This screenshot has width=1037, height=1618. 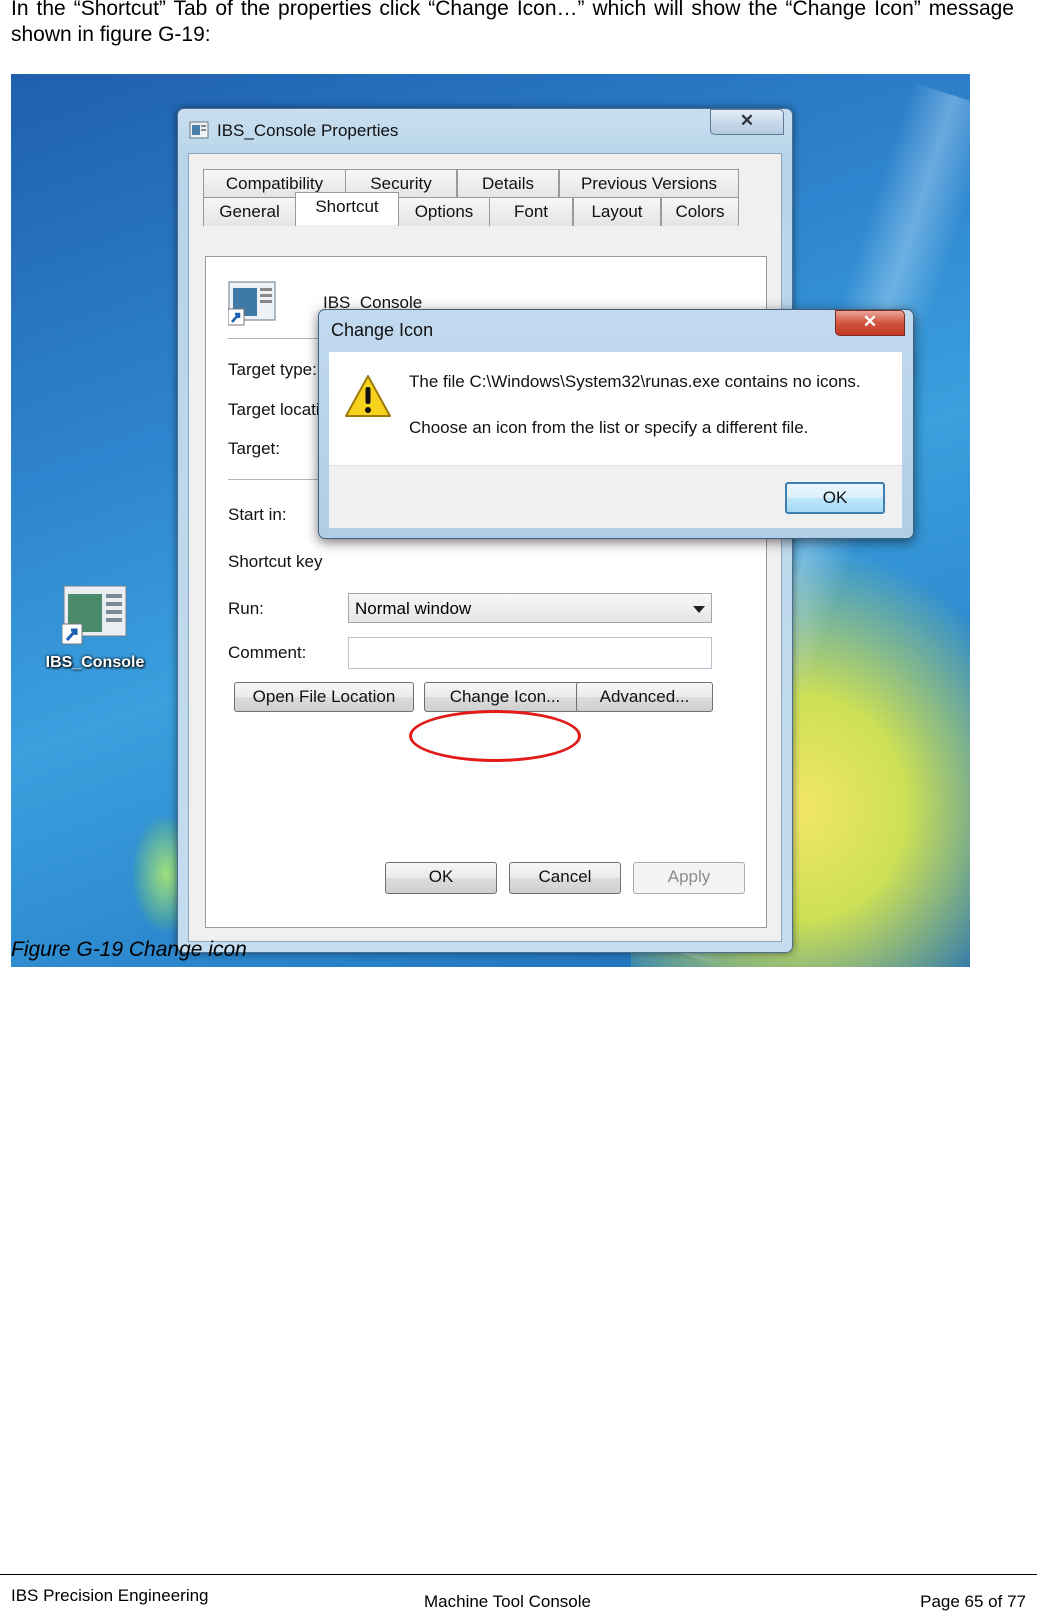 What do you see at coordinates (129, 949) in the screenshot?
I see `figure-caption: Figure G-19 Change icon` at bounding box center [129, 949].